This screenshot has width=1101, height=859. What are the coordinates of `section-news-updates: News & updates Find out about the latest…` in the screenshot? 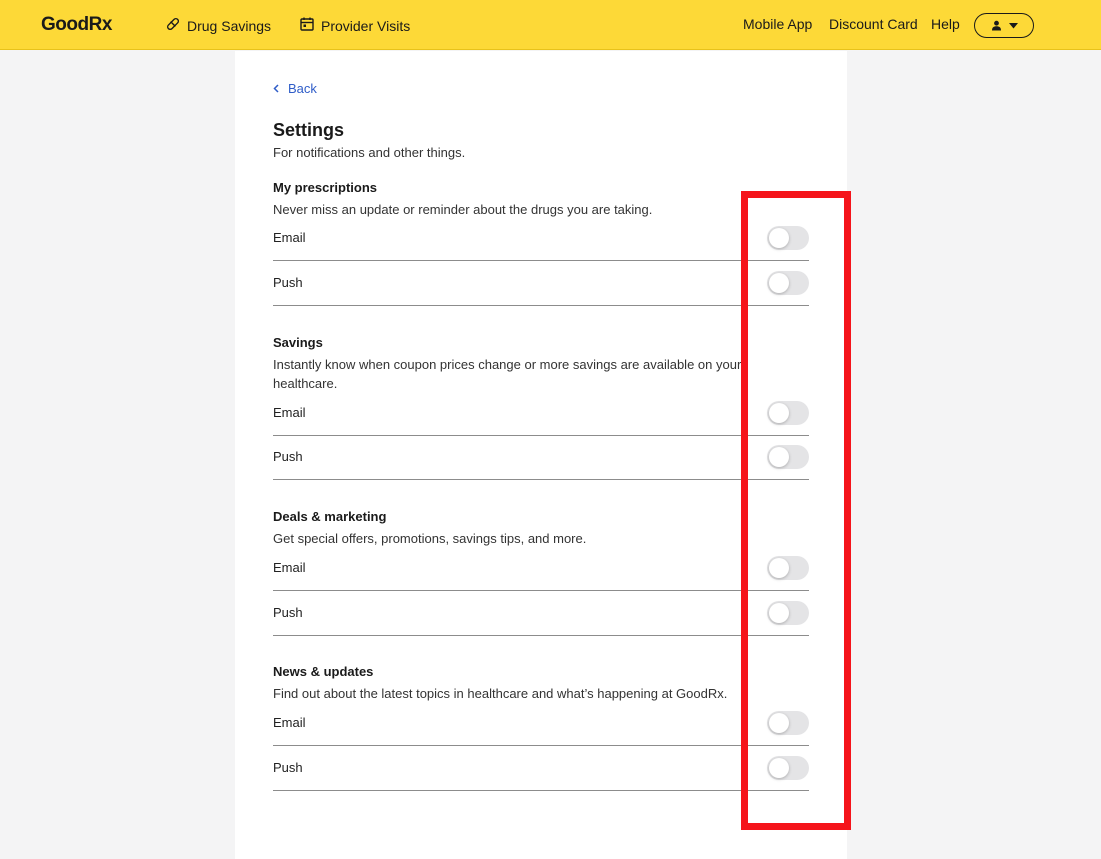 It's located at (541, 727).